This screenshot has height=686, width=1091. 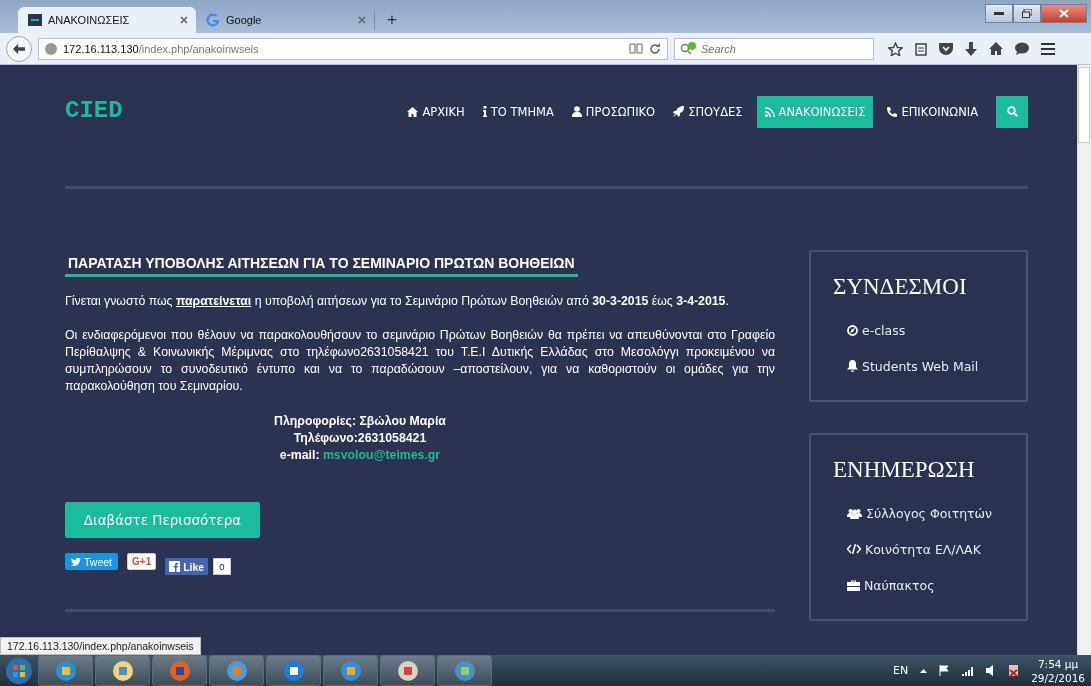 I want to click on sidebar-link: Σύλλογος Φοιτητών, so click(x=913, y=513).